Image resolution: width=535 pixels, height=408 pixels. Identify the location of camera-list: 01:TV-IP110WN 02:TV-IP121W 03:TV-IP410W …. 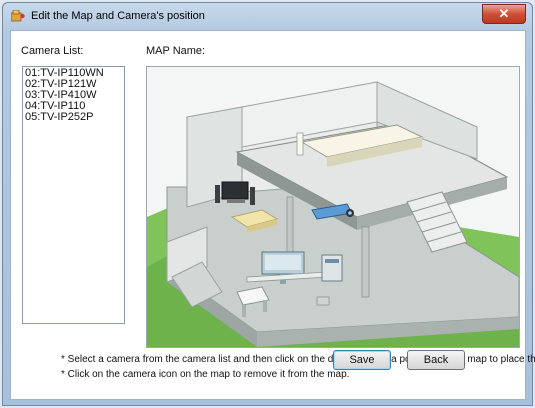
(73, 195).